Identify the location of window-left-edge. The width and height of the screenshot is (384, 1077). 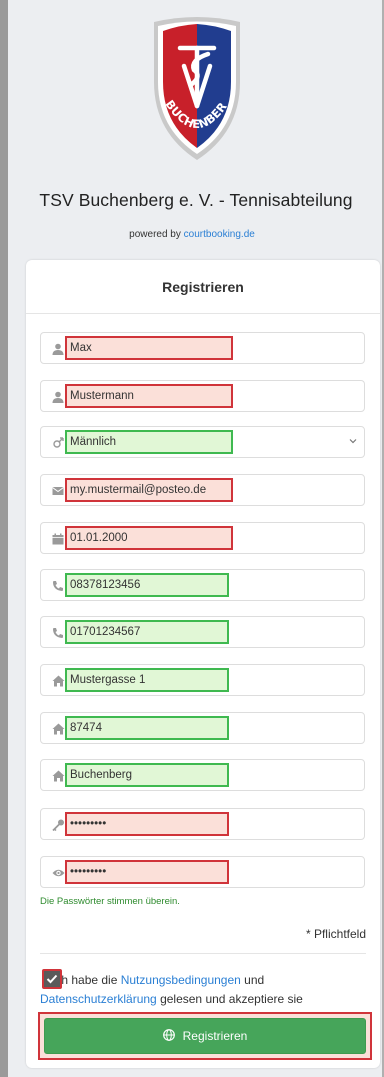
(4, 538).